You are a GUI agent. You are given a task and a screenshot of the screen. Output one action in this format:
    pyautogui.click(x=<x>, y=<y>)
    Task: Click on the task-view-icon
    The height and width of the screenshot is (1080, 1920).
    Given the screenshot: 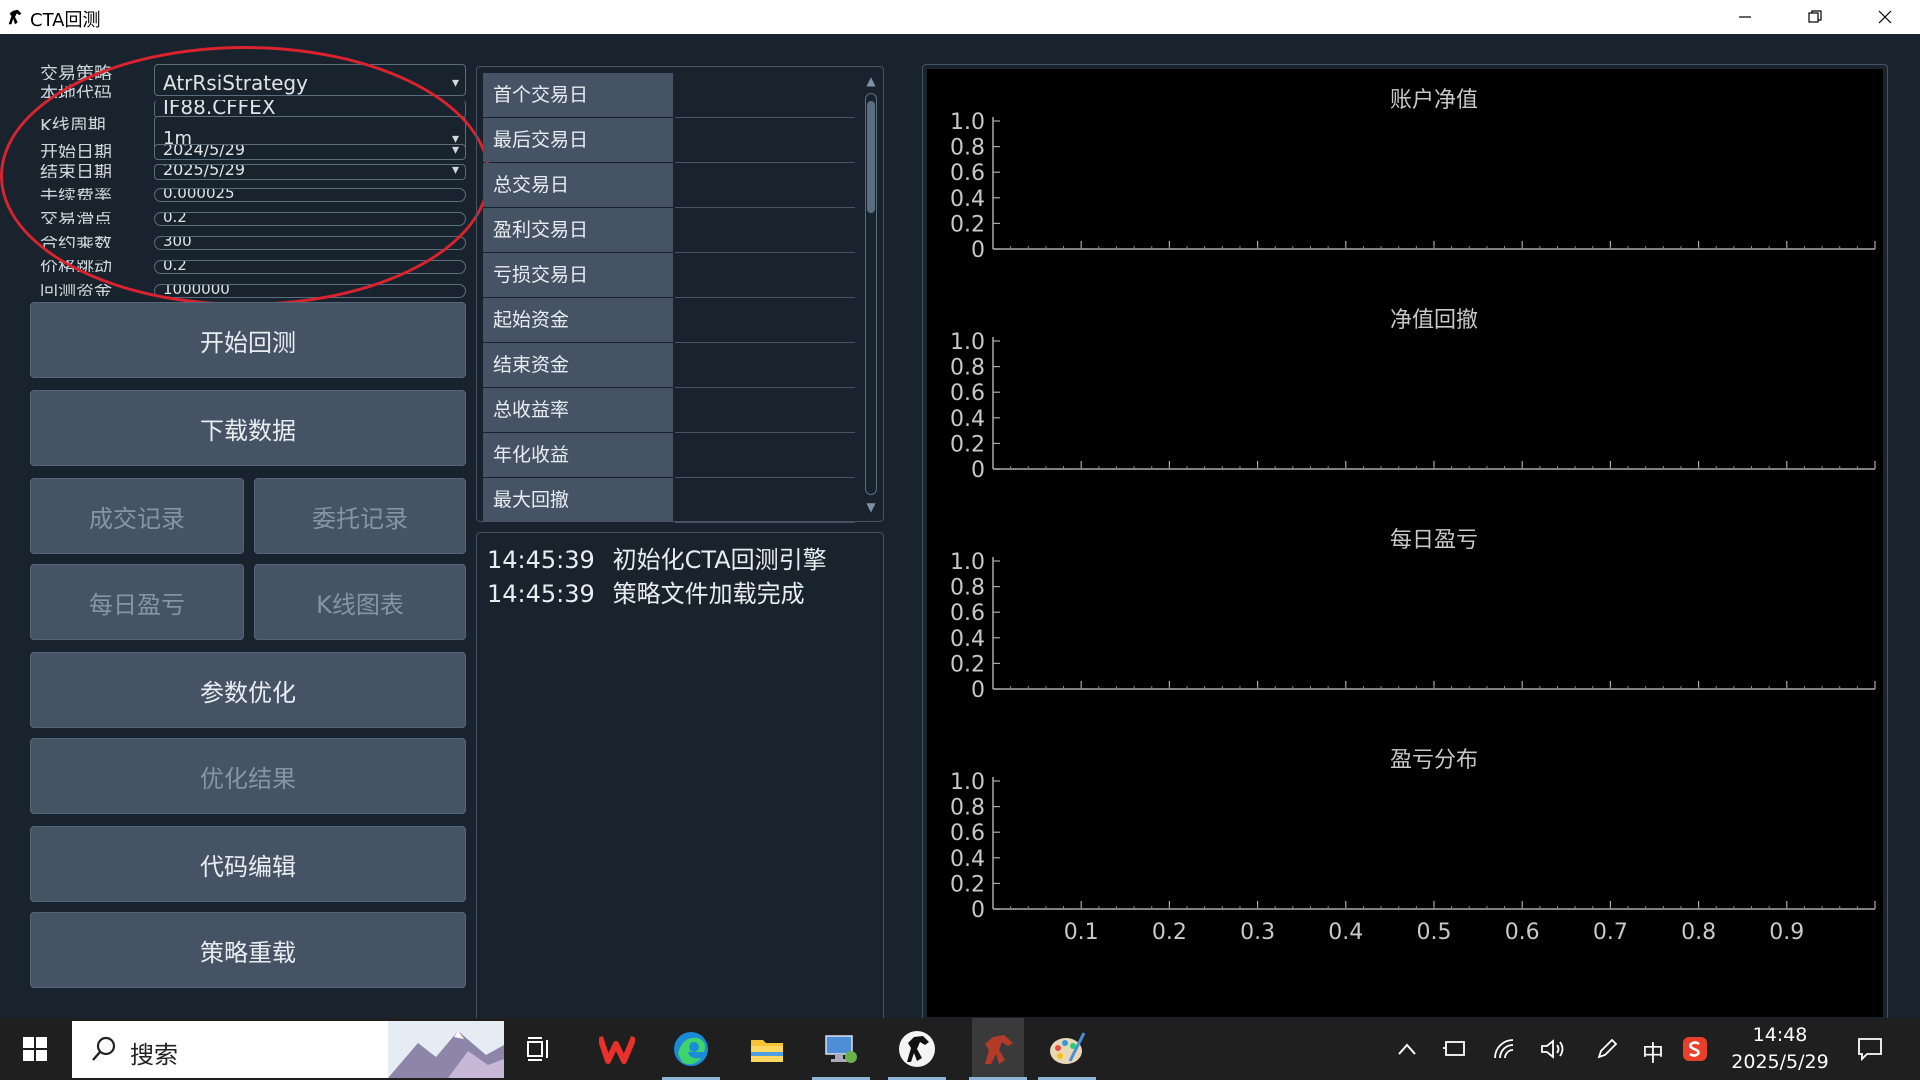 What is the action you would take?
    pyautogui.click(x=537, y=1049)
    